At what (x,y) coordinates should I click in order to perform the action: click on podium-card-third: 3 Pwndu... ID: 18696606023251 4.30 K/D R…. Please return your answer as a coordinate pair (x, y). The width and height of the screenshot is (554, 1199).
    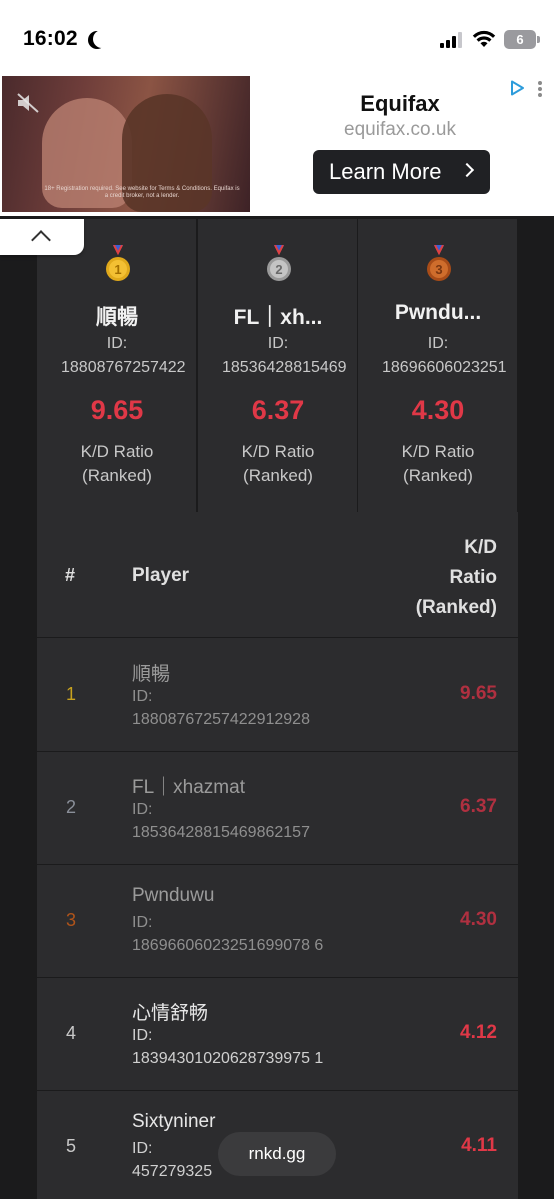
    Looking at the image, I should click on (438, 365).